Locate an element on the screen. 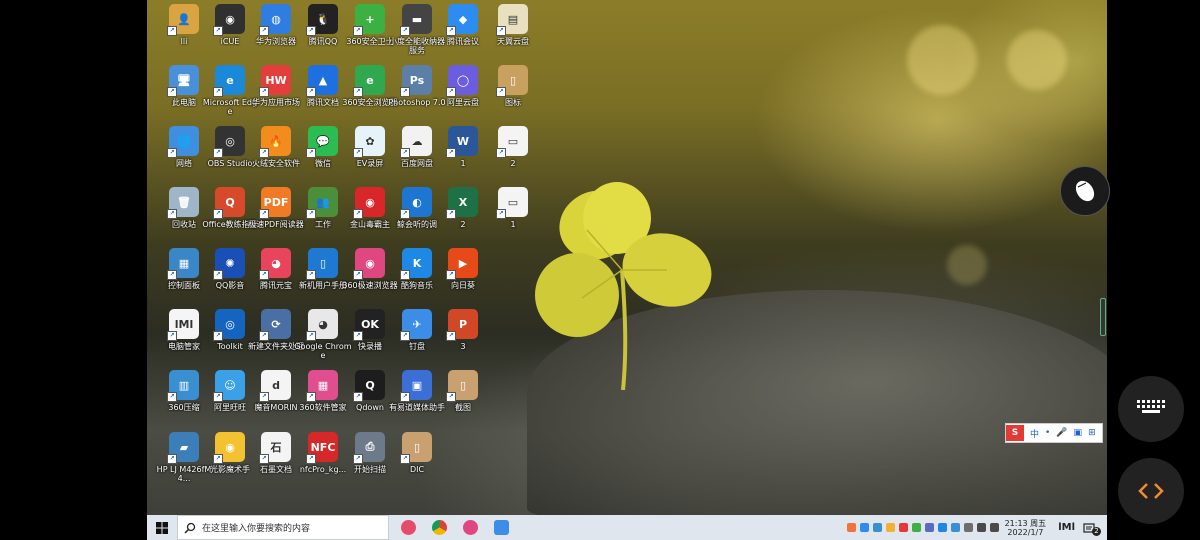 This screenshot has height=540, width=1200. desktop-icon: 石 ↗ 石墨文档 is located at coordinates (276, 462).